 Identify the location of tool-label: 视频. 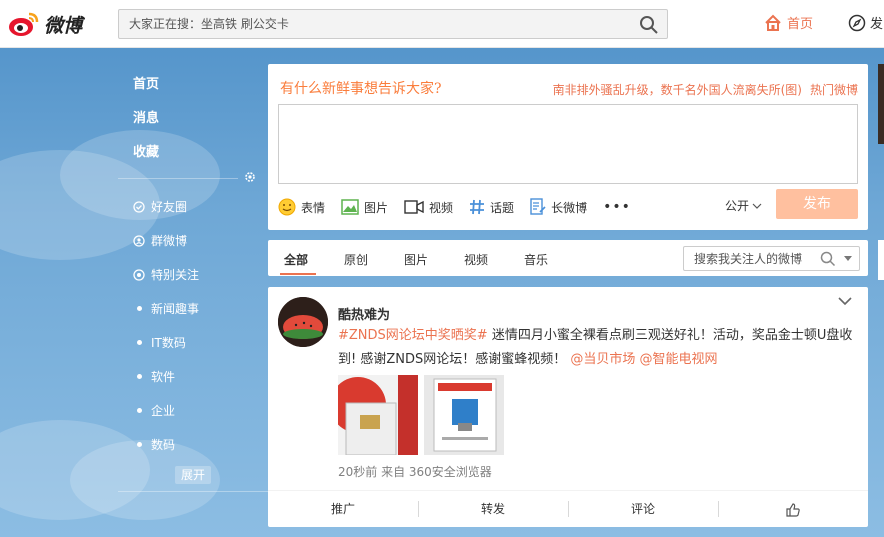
(441, 207).